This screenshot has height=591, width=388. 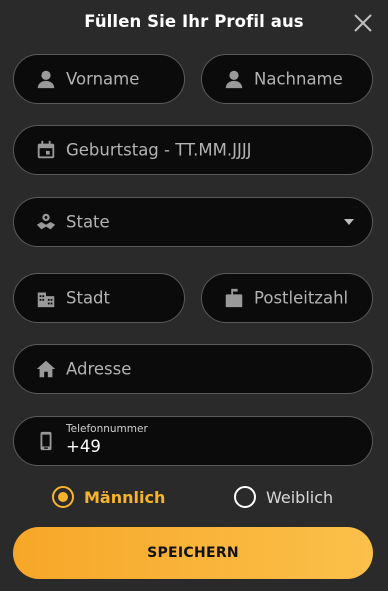 What do you see at coordinates (298, 79) in the screenshot?
I see `last-name-placeholder: Nachname` at bounding box center [298, 79].